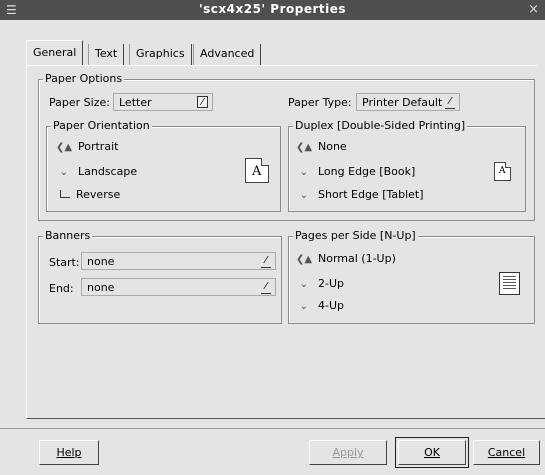 The width and height of the screenshot is (545, 475). Describe the element at coordinates (432, 452) in the screenshot. I see `ok-button: OK` at that location.